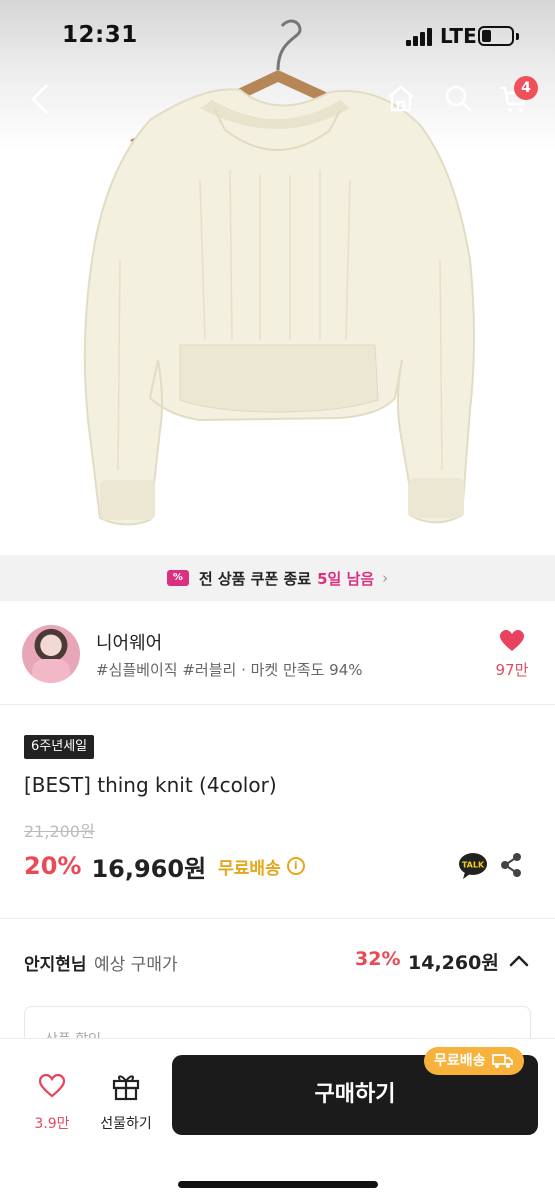 The image size is (555, 1200). What do you see at coordinates (378, 959) in the screenshot?
I see `expected-discount: 32%` at bounding box center [378, 959].